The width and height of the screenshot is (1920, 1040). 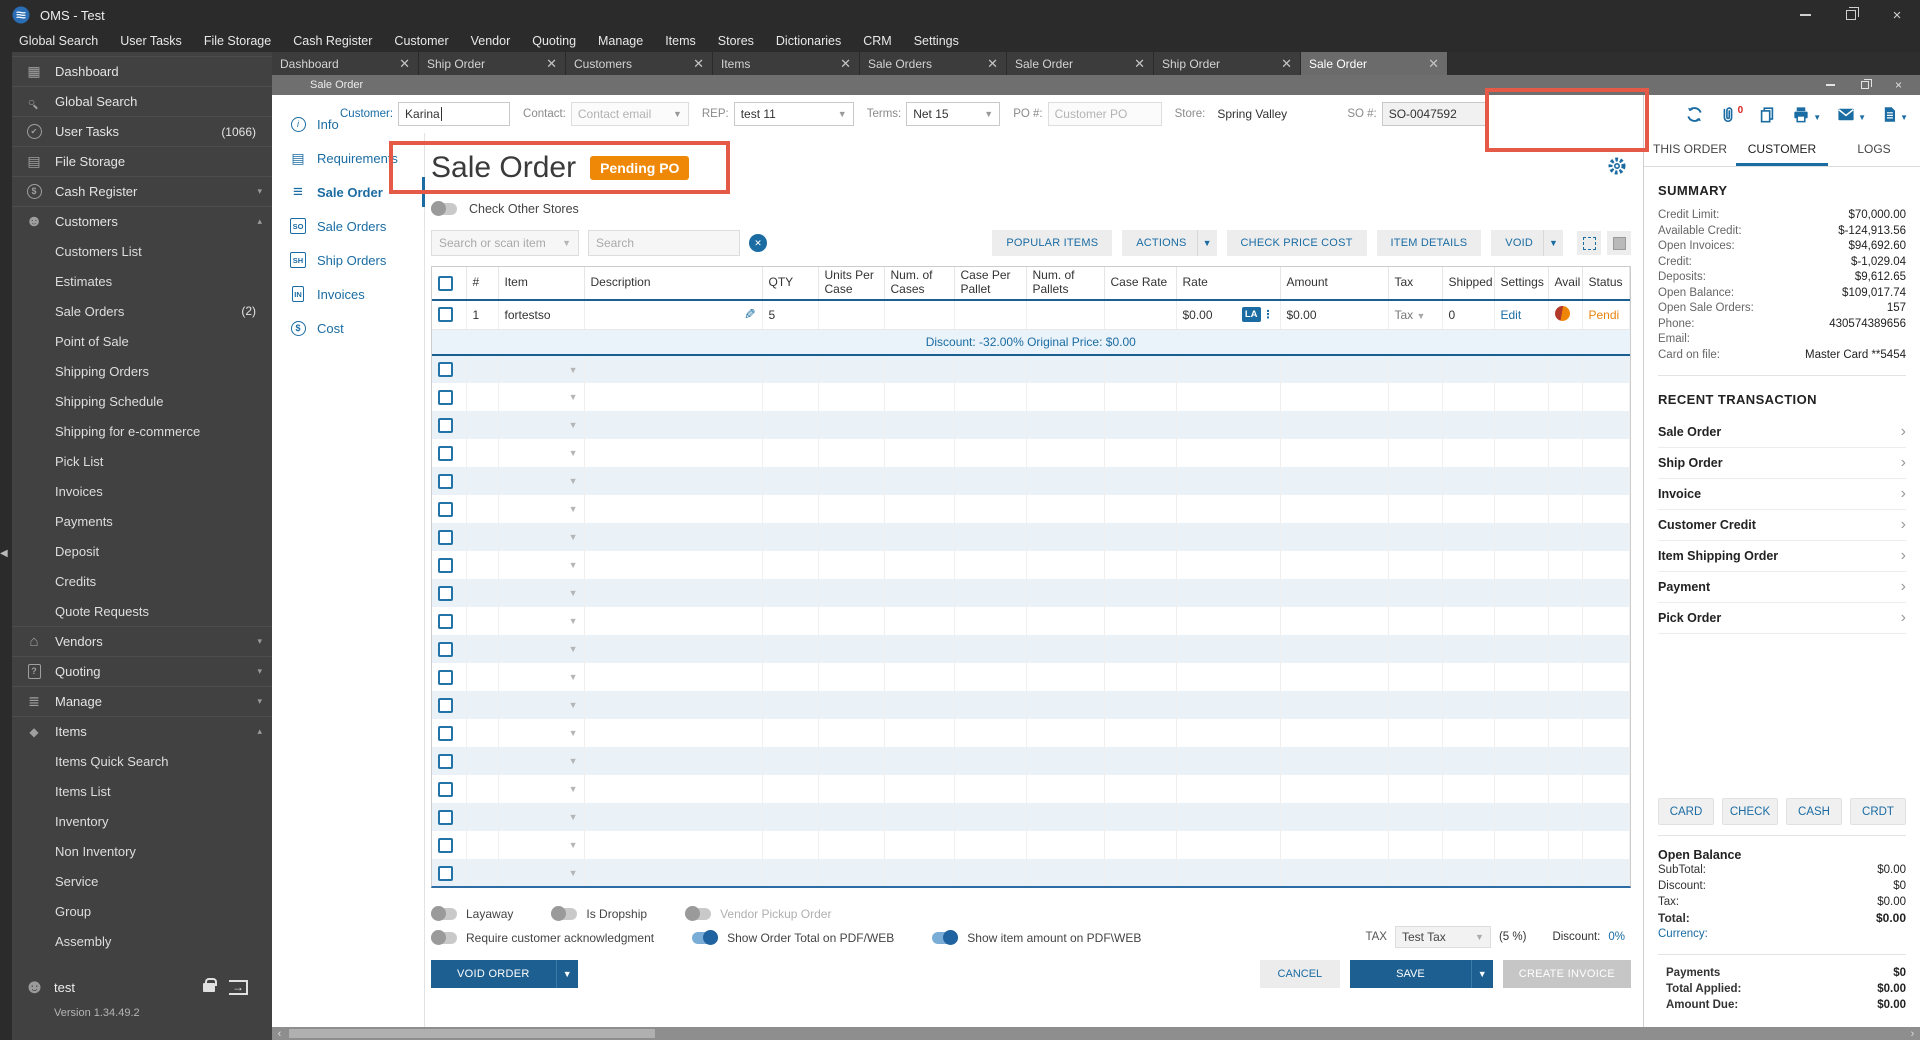 What do you see at coordinates (332, 41) in the screenshot?
I see `menu-item: Cash Register` at bounding box center [332, 41].